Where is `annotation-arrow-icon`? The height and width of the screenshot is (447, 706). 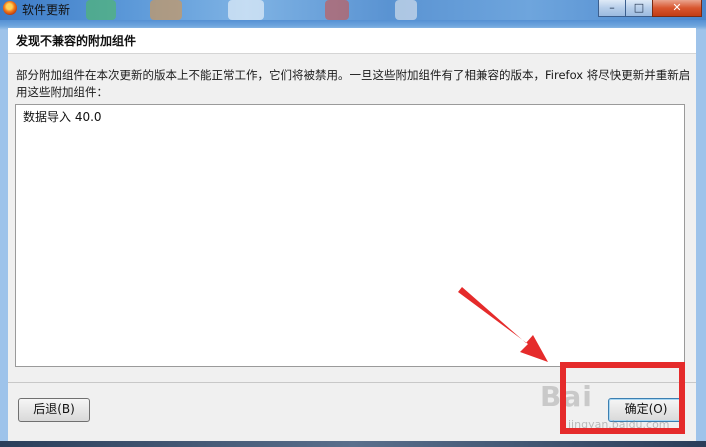
annotation-arrow-icon is located at coordinates (503, 324).